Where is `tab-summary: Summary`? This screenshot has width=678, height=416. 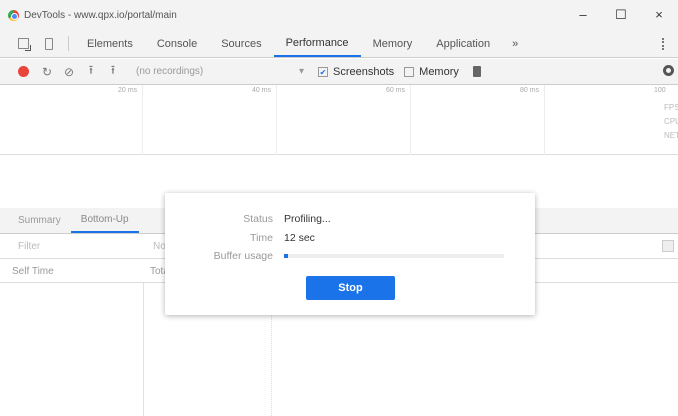 tab-summary: Summary is located at coordinates (39, 220).